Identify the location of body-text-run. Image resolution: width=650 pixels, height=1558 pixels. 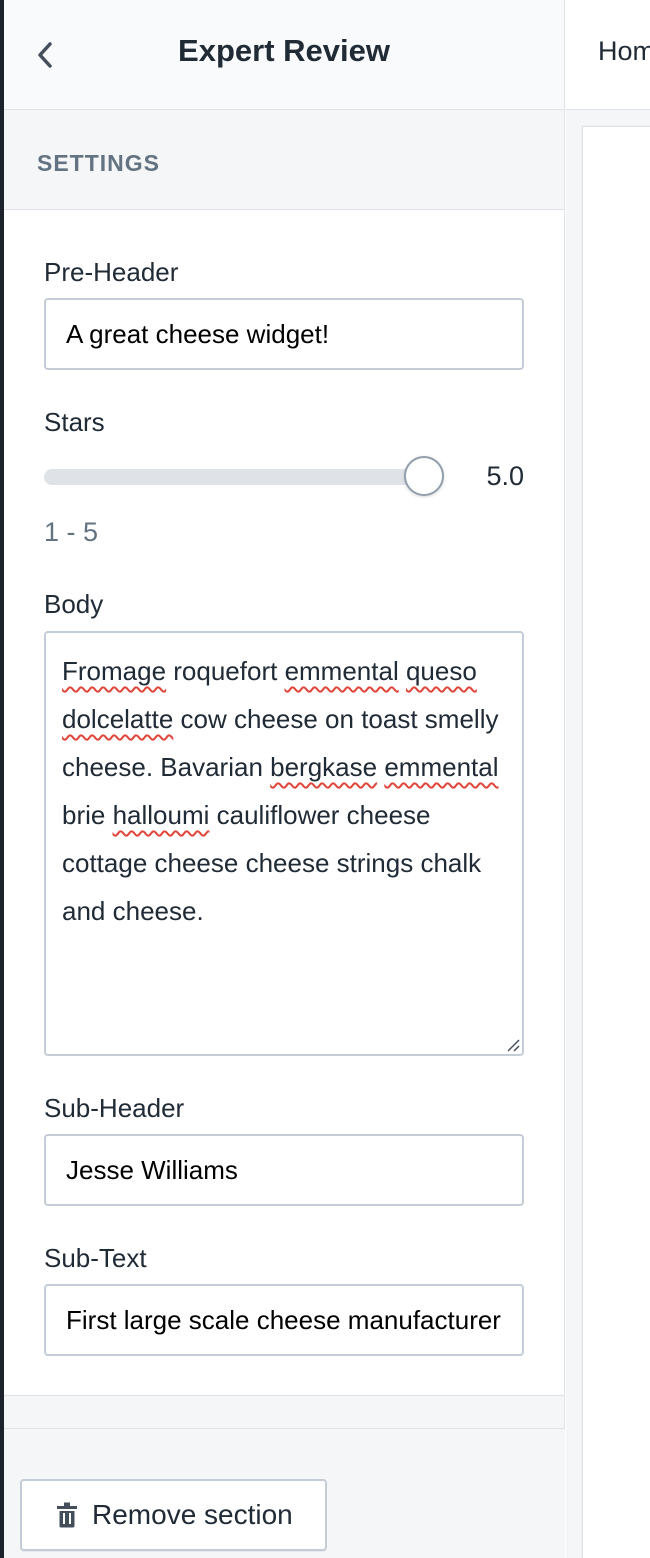
(402, 671).